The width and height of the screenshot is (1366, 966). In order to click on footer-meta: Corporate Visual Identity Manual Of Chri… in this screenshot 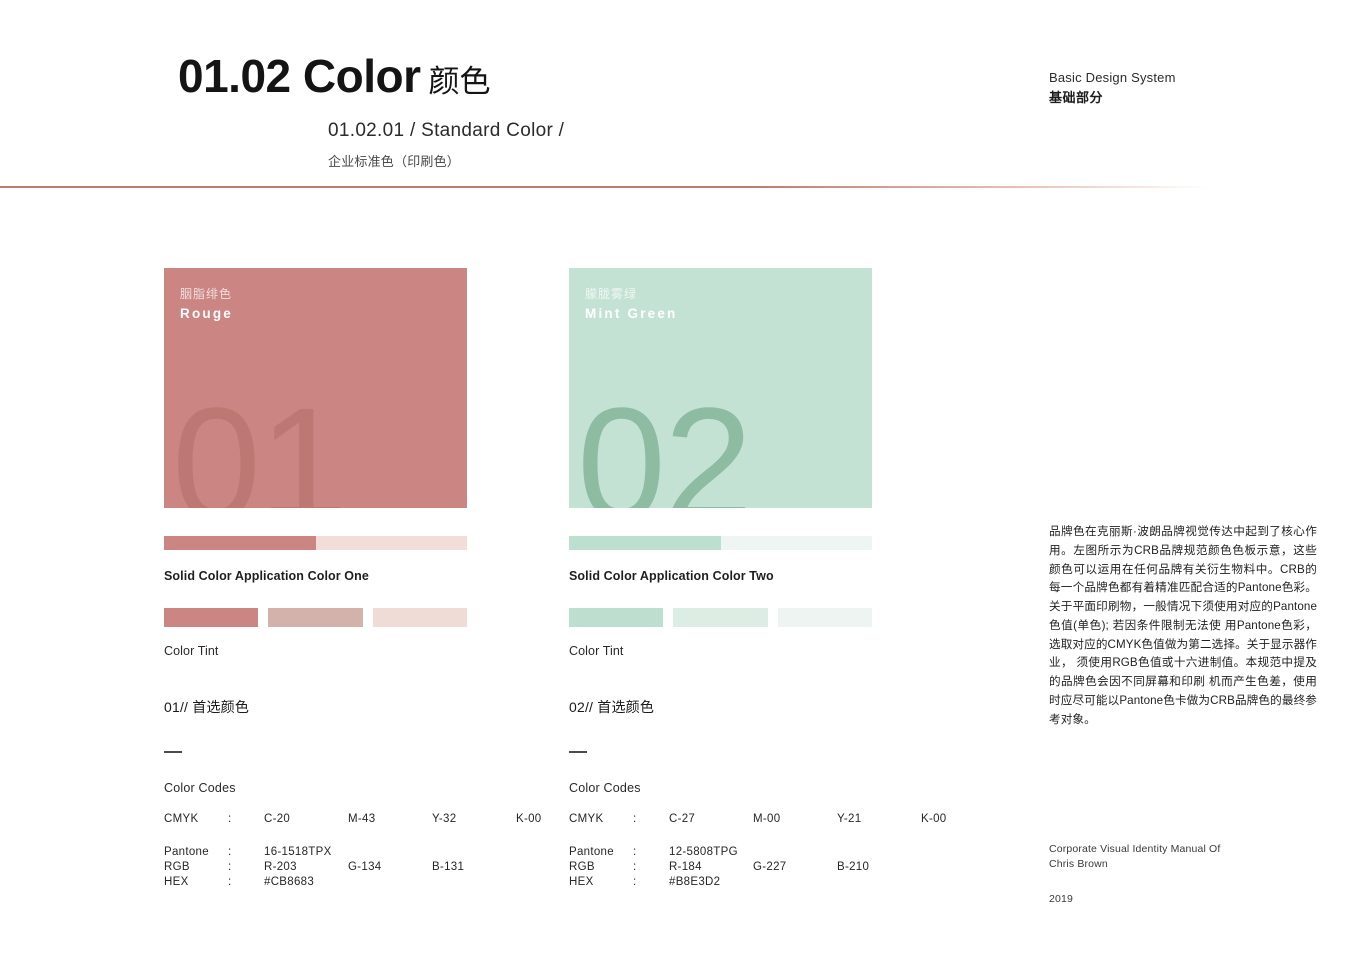, I will do `click(1183, 873)`.